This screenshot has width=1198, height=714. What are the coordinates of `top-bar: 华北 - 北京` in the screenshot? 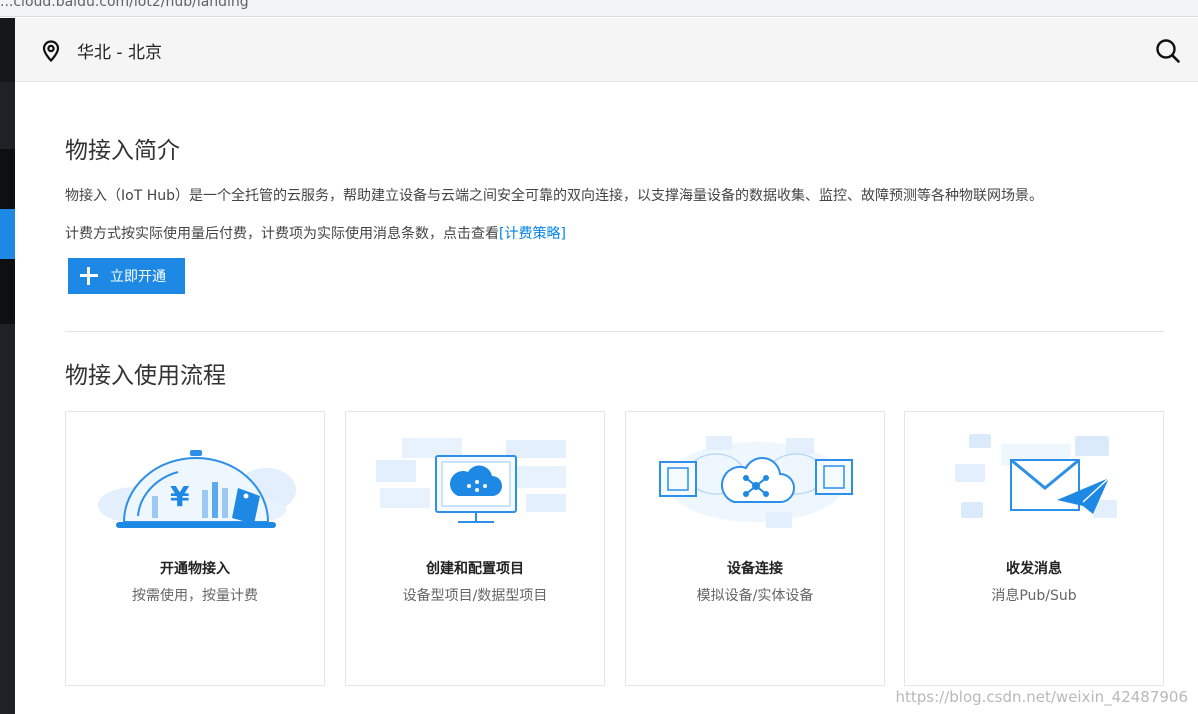 It's located at (606, 50).